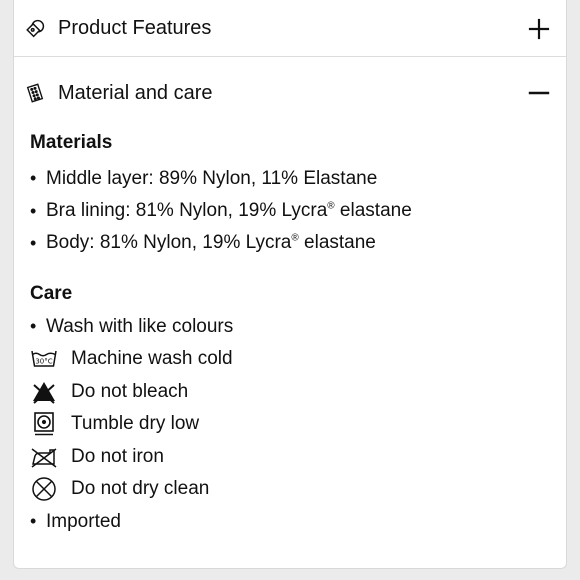  I want to click on svg-text: 30°C, so click(43, 362).